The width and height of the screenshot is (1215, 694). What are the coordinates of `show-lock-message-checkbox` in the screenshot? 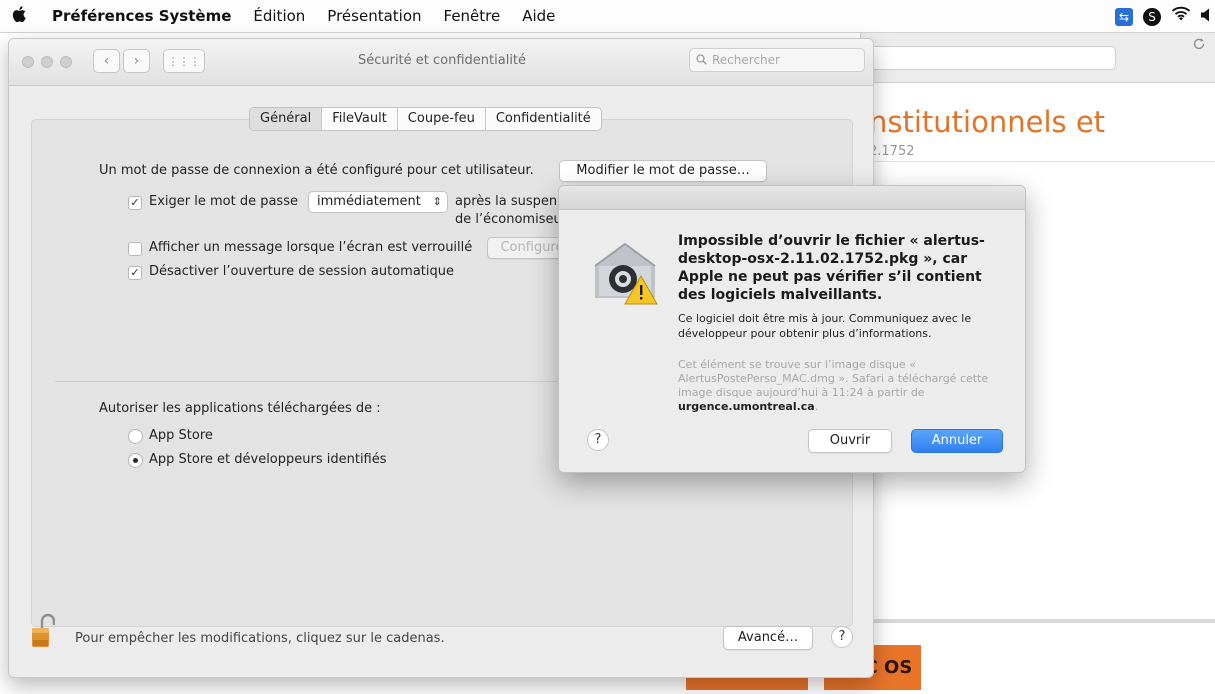 It's located at (135, 249).